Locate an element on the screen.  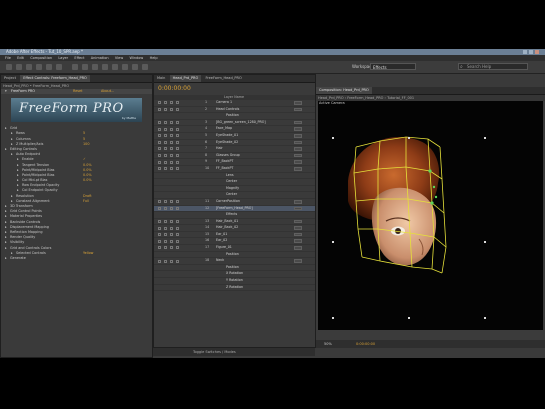
pan-behind-tool-icon is located at coordinates (59, 67).